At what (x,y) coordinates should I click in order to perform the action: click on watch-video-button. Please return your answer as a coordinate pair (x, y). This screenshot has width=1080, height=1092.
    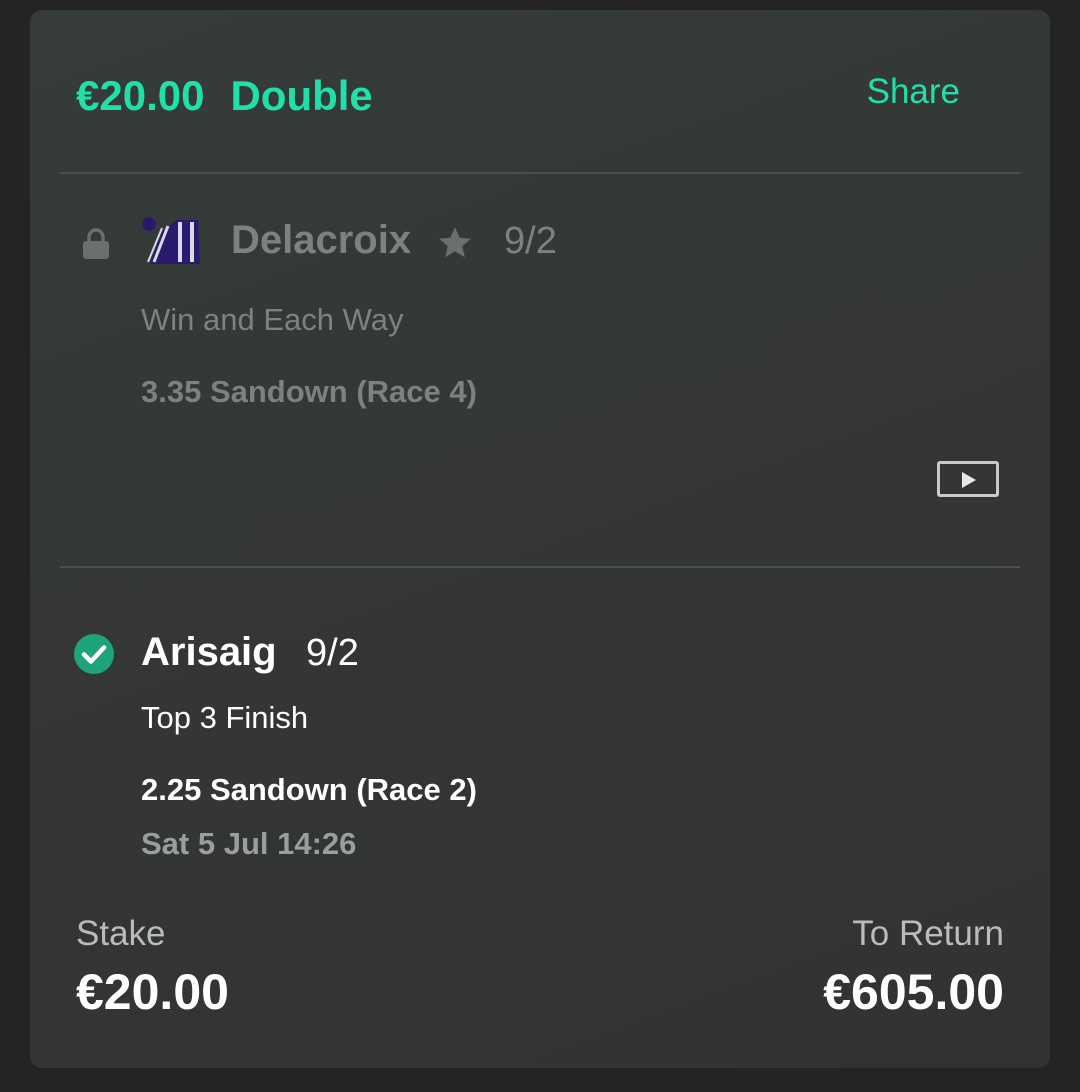
    Looking at the image, I should click on (968, 479).